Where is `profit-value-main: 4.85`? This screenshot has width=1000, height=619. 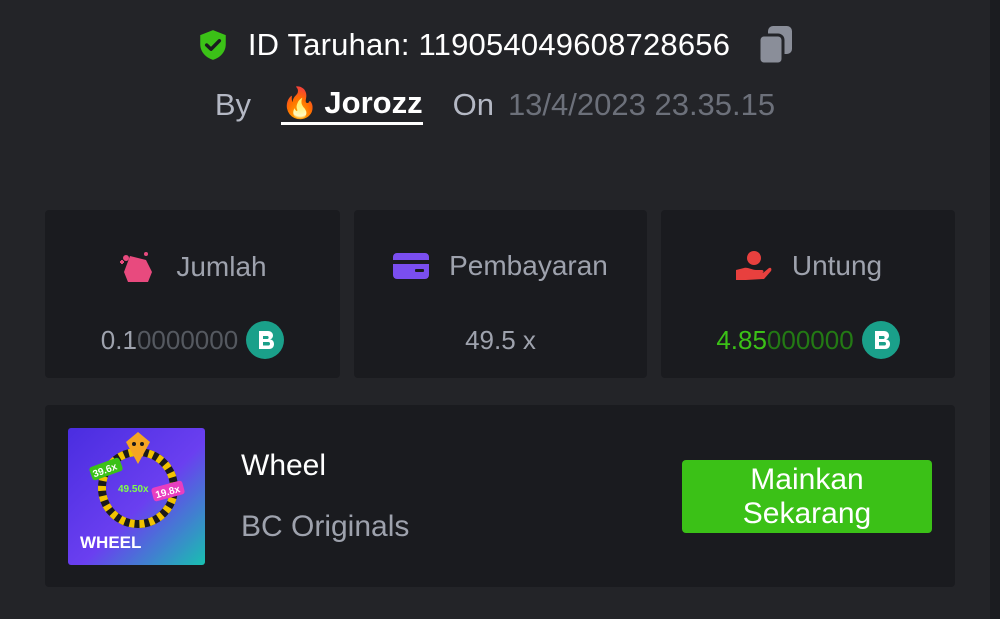
profit-value-main: 4.85 is located at coordinates (741, 339).